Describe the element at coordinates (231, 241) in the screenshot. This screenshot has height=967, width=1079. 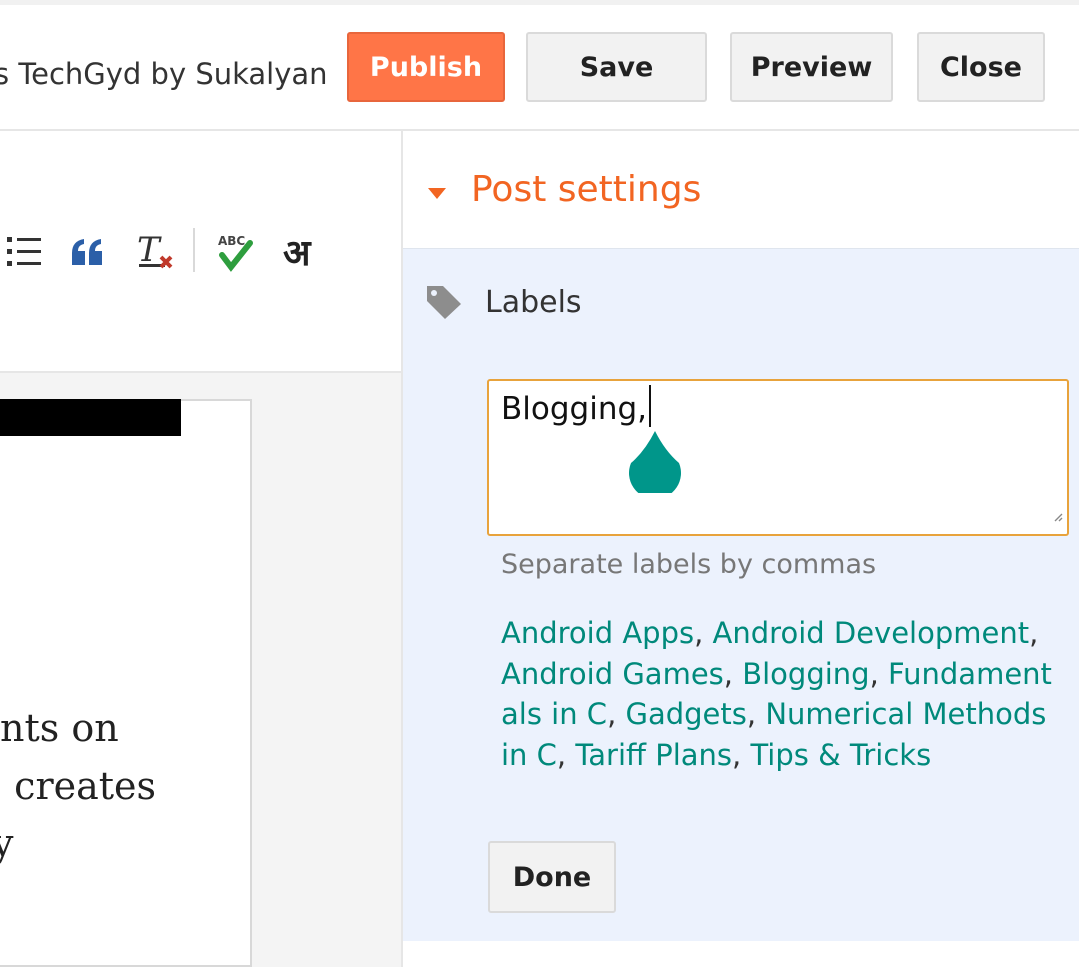
I see `svg-text: ABC` at that location.